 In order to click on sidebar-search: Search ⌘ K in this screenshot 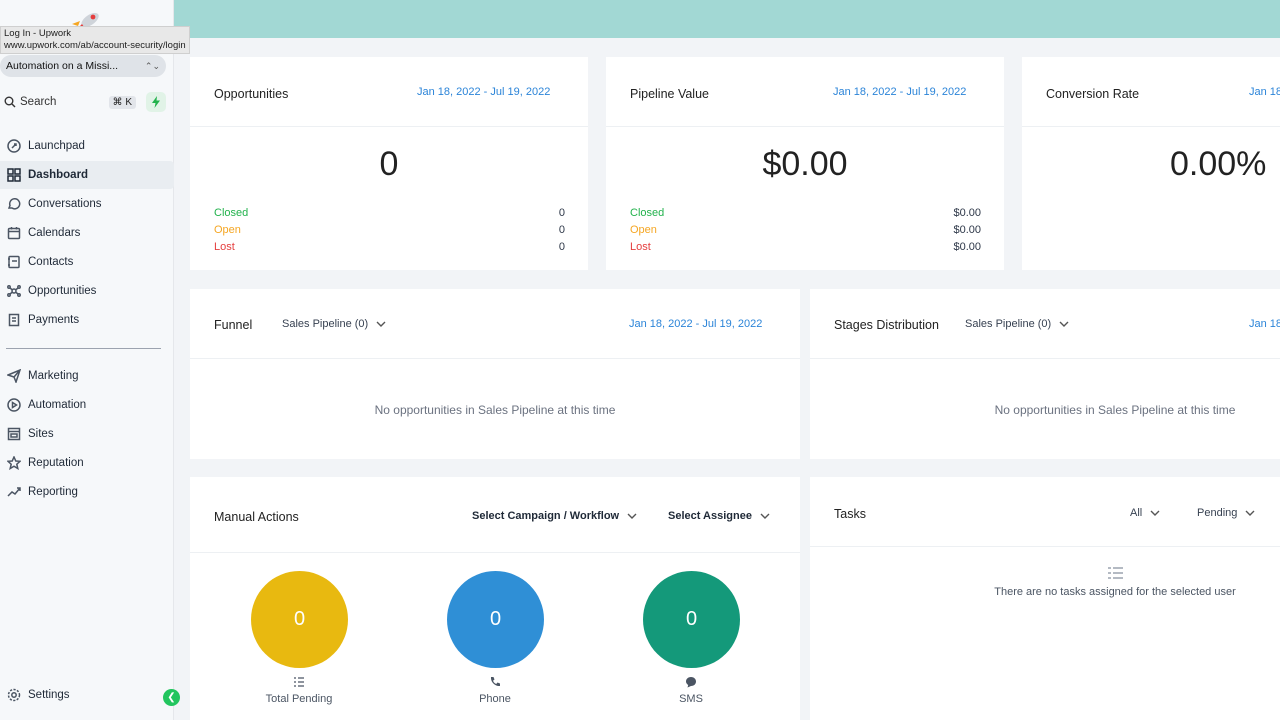, I will do `click(85, 102)`.